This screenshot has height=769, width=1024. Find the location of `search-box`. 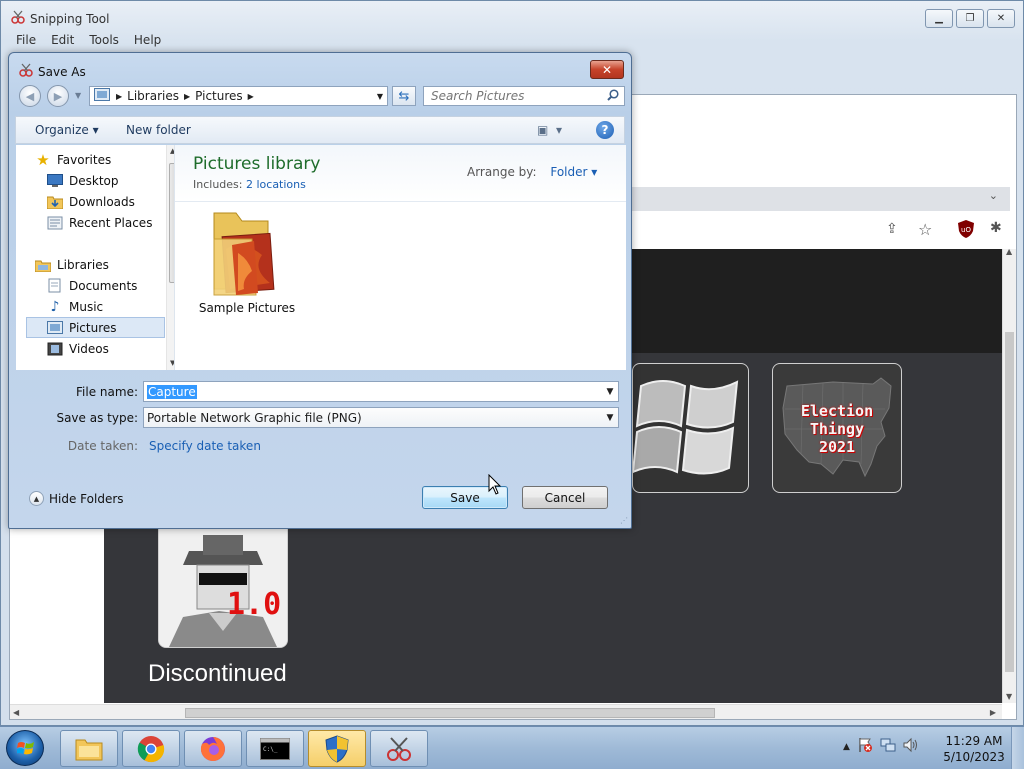

search-box is located at coordinates (524, 96).